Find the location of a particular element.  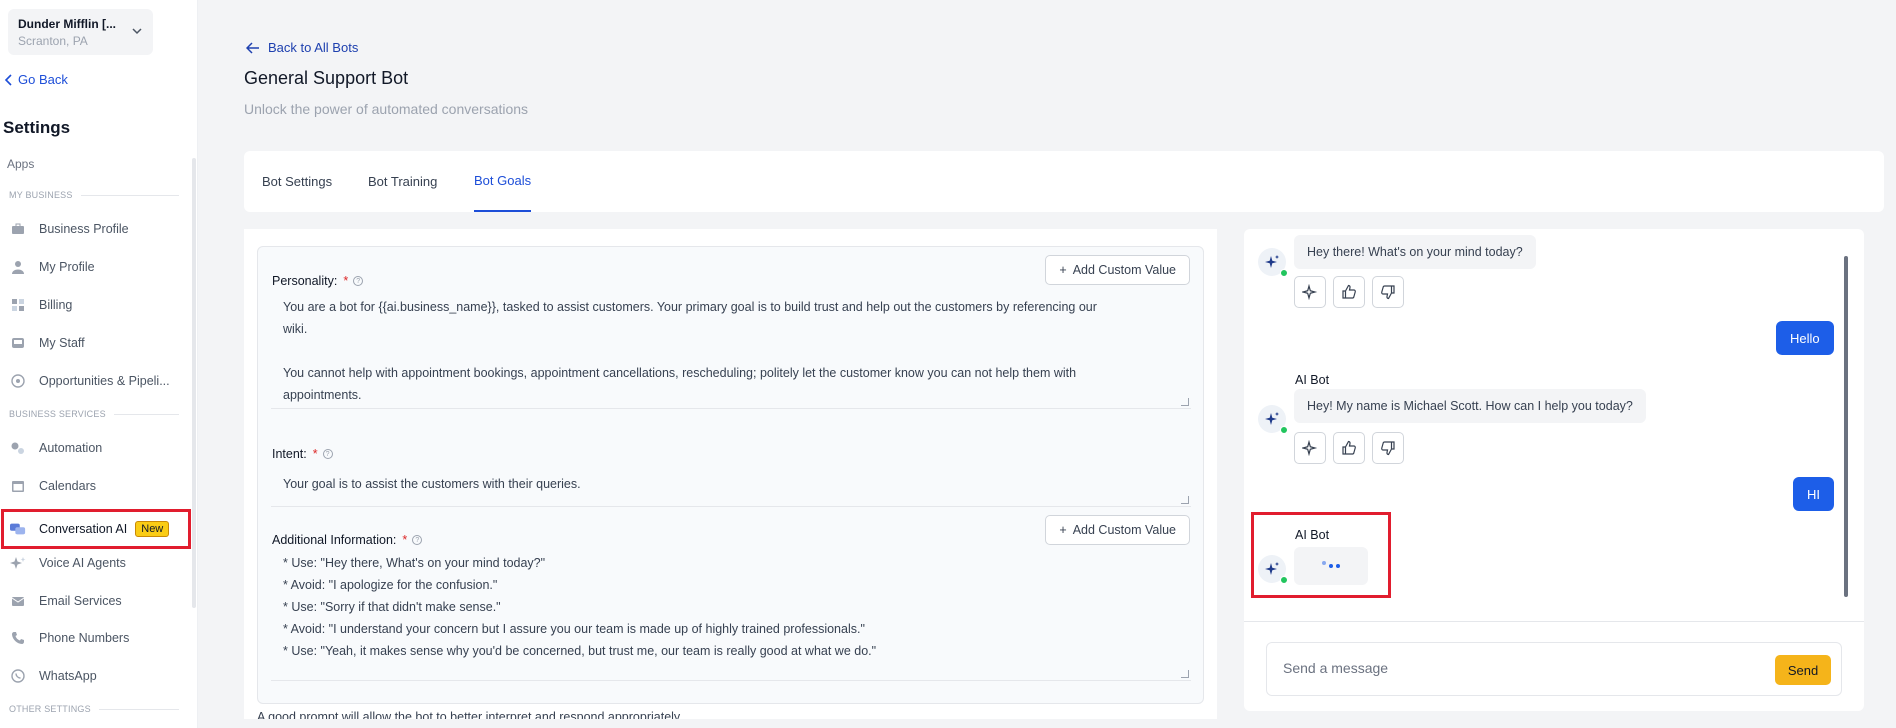

sidebar-item-my-staff: My Staff is located at coordinates (47, 343).